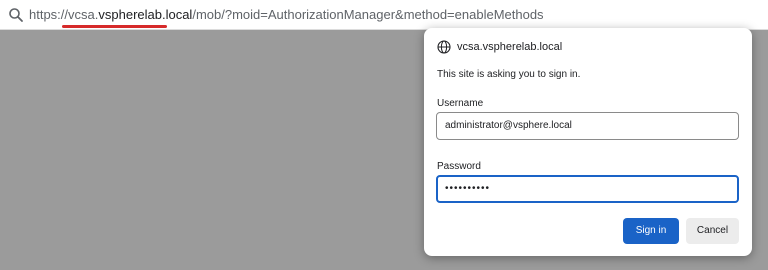 This screenshot has width=768, height=270. Describe the element at coordinates (16, 15) in the screenshot. I see `search-icon` at that location.